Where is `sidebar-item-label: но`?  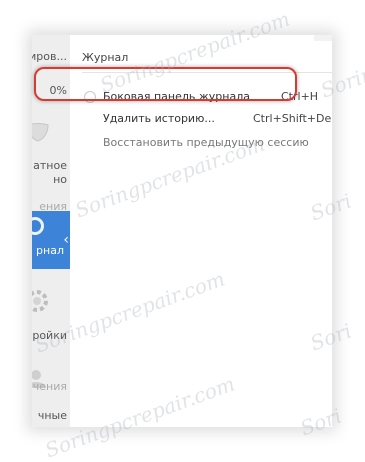 sidebar-item-label: но is located at coordinates (60, 179).